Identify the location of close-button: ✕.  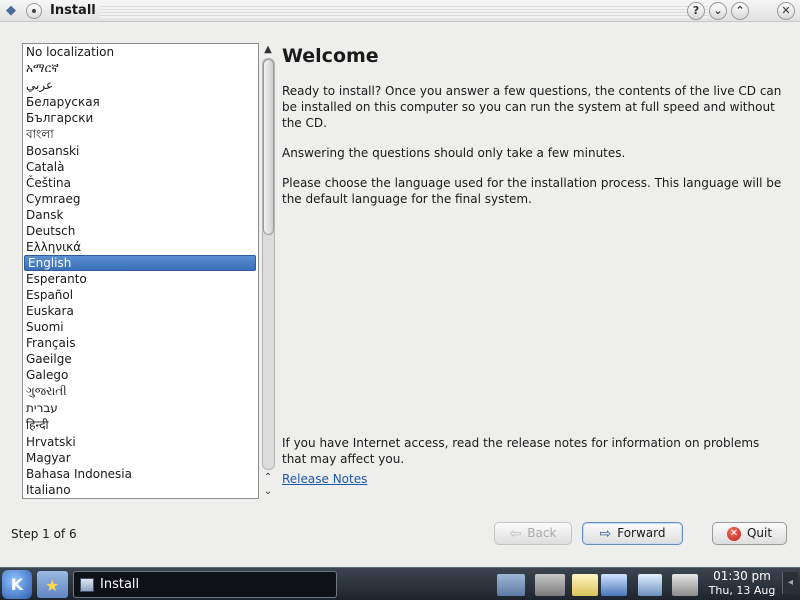
(786, 11).